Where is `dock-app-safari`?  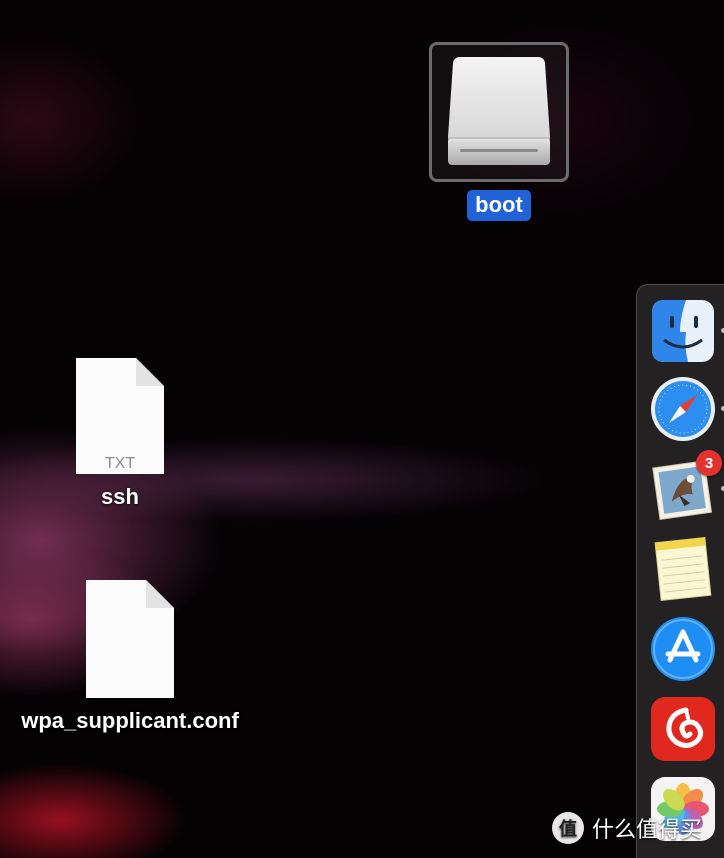 dock-app-safari is located at coordinates (683, 409).